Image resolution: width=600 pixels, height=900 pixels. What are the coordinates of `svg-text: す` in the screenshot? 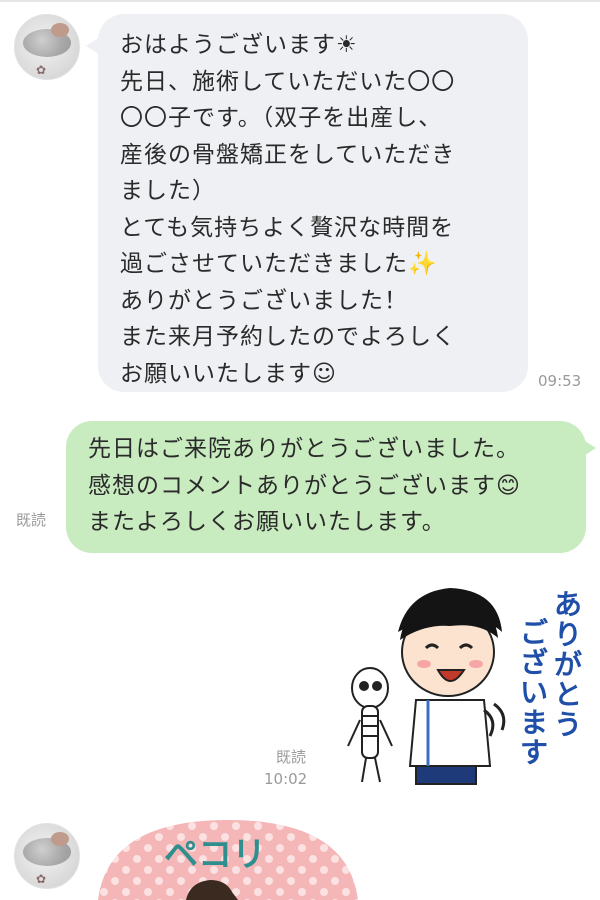 It's located at (534, 752).